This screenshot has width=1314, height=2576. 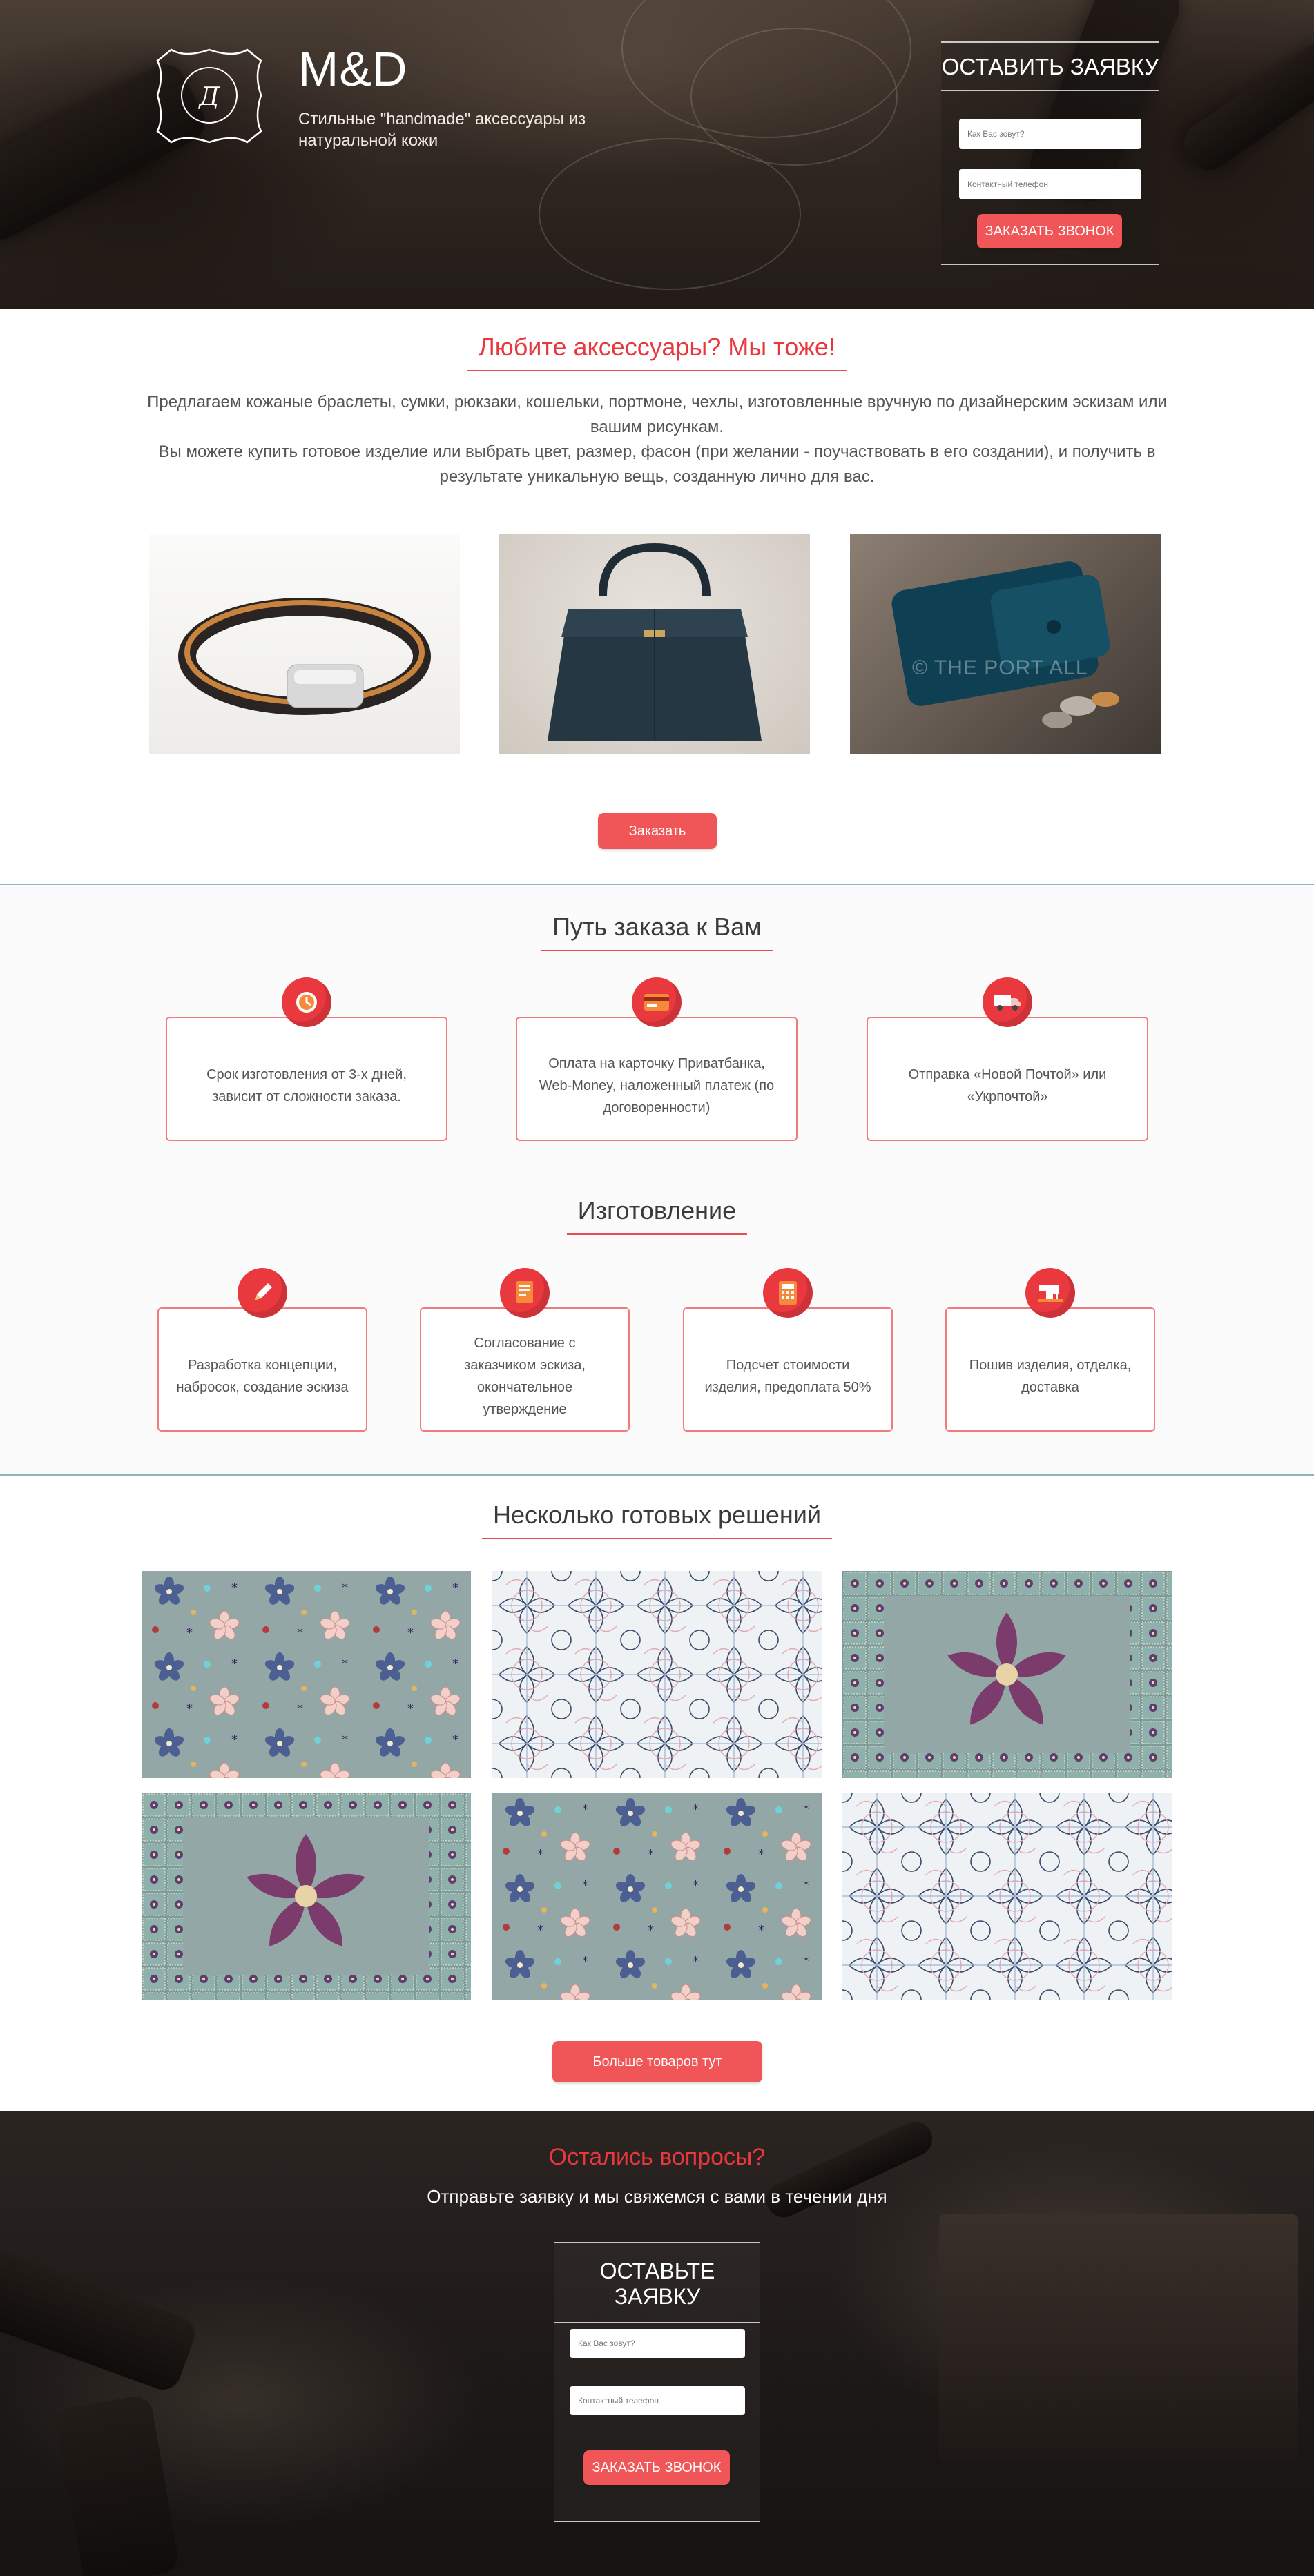 I want to click on pencil-icon, so click(x=262, y=1293).